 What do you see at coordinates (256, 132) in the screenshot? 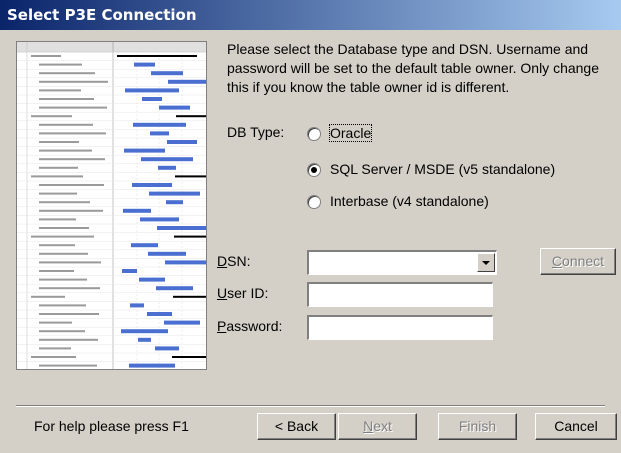
I see `db-type-label: DB Type:` at bounding box center [256, 132].